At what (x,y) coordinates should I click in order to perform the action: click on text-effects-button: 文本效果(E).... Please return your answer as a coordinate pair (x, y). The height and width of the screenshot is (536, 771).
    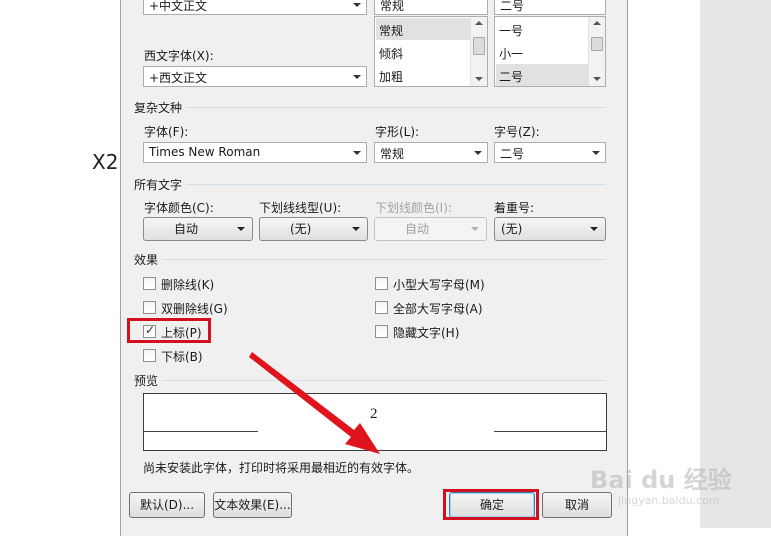
    Looking at the image, I should click on (252, 505).